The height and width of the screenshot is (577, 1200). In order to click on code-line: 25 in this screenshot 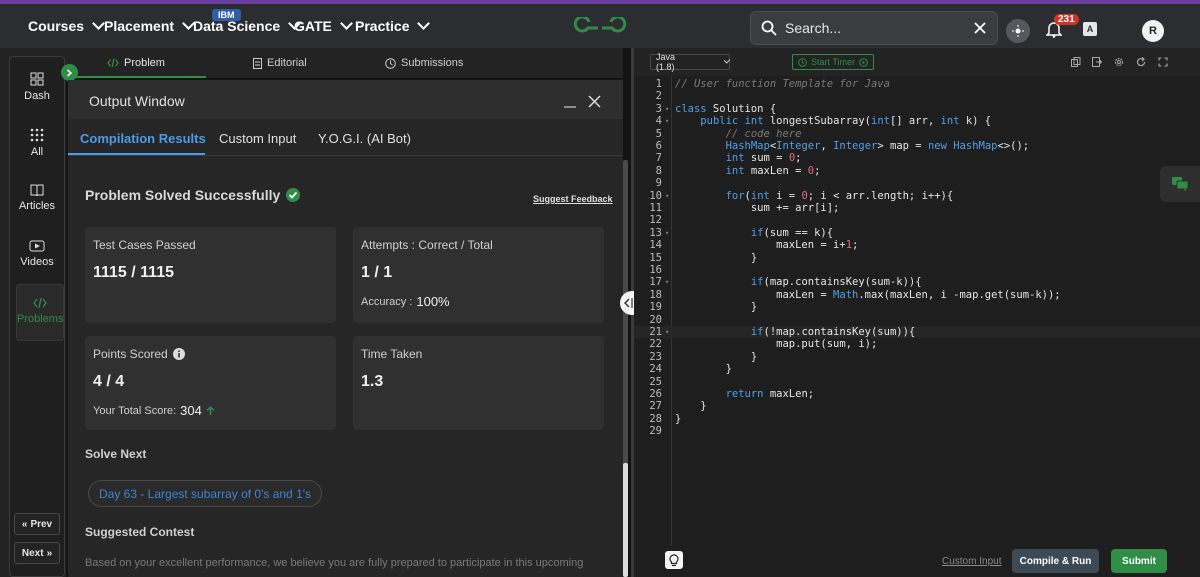, I will do `click(917, 382)`.